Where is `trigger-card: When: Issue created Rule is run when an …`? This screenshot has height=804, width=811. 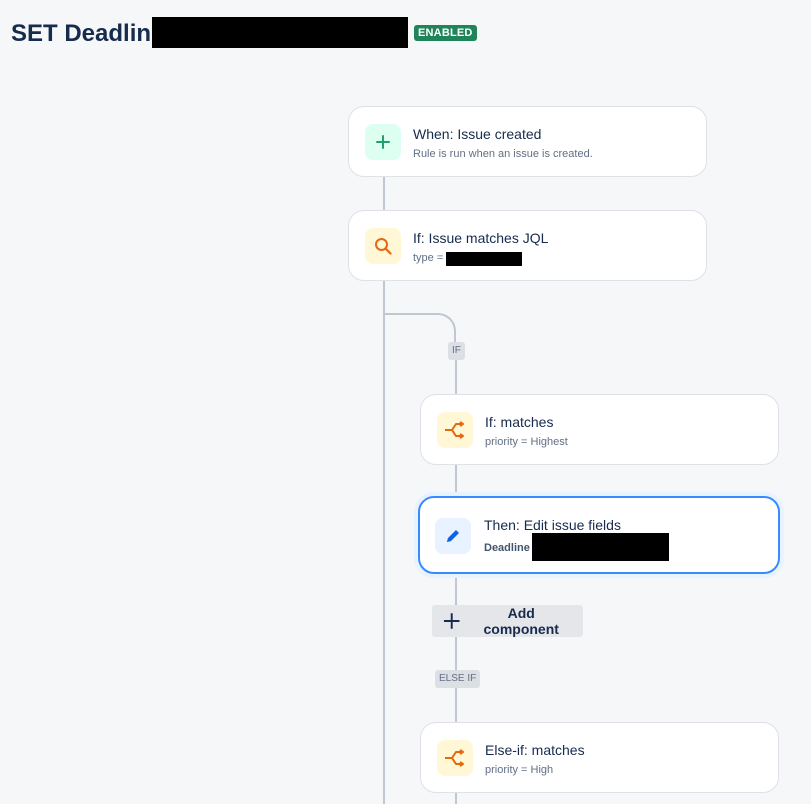 trigger-card: When: Issue created Rule is run when an … is located at coordinates (527, 141).